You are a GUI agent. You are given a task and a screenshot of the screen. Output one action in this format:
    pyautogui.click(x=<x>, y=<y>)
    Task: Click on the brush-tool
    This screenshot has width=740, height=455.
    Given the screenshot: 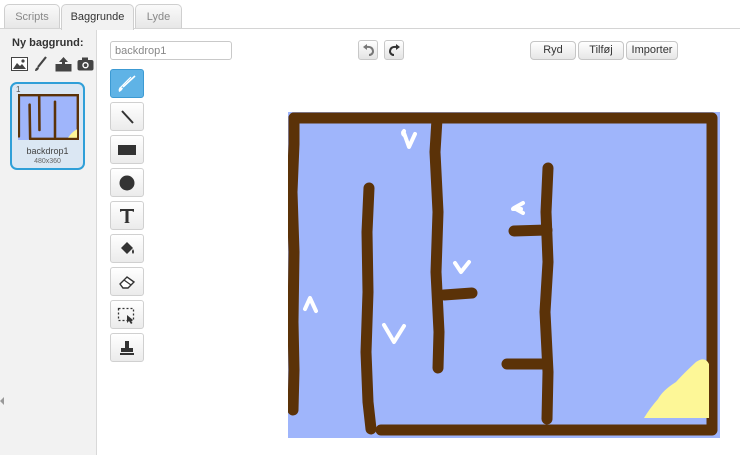 What is the action you would take?
    pyautogui.click(x=127, y=83)
    